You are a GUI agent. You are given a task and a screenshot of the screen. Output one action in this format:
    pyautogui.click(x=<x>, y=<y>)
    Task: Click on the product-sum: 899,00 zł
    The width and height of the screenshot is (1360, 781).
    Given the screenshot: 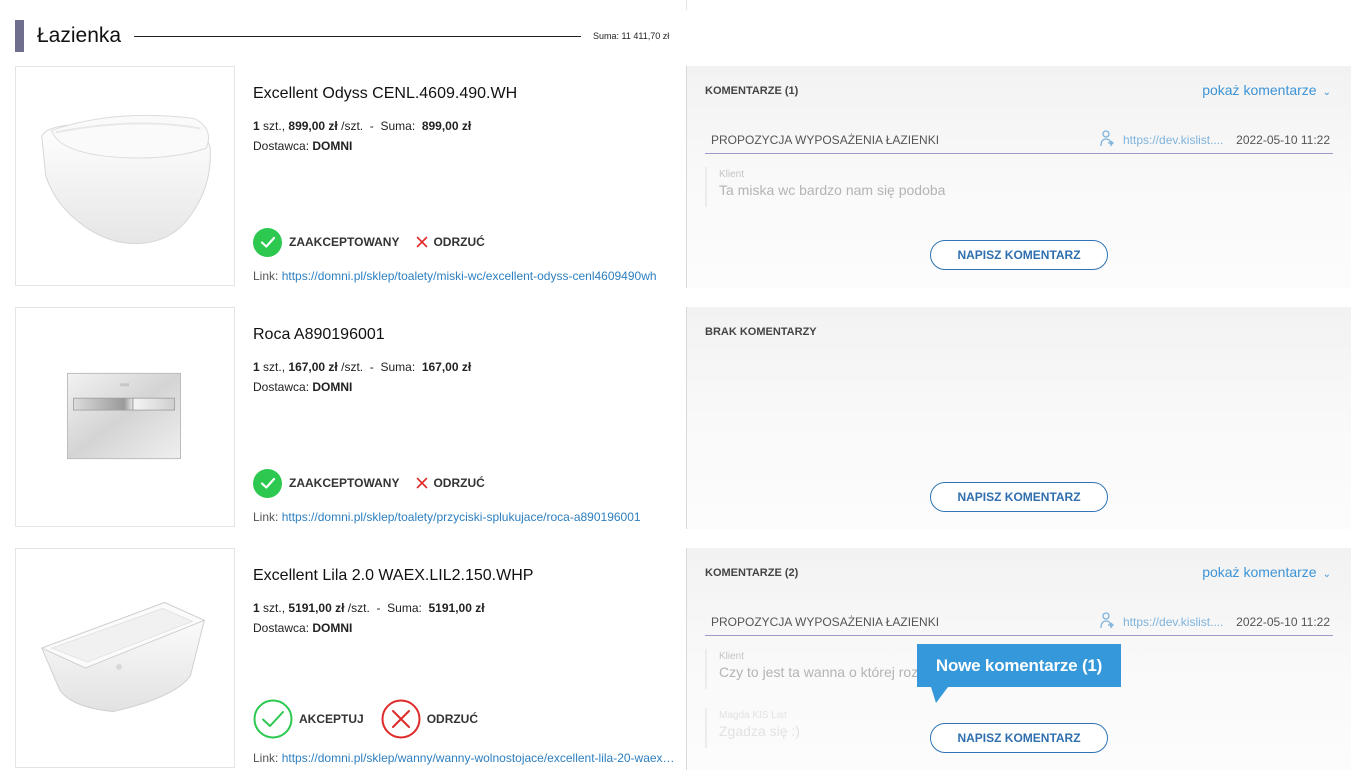 What is the action you would take?
    pyautogui.click(x=446, y=126)
    